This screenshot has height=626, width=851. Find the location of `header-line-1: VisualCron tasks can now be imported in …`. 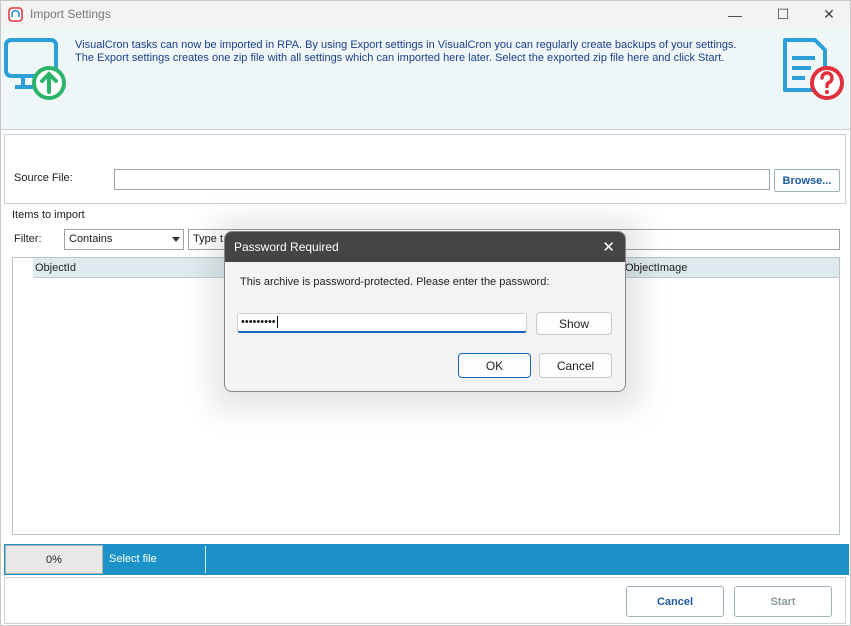

header-line-1: VisualCron tasks can now be imported in … is located at coordinates (406, 45).